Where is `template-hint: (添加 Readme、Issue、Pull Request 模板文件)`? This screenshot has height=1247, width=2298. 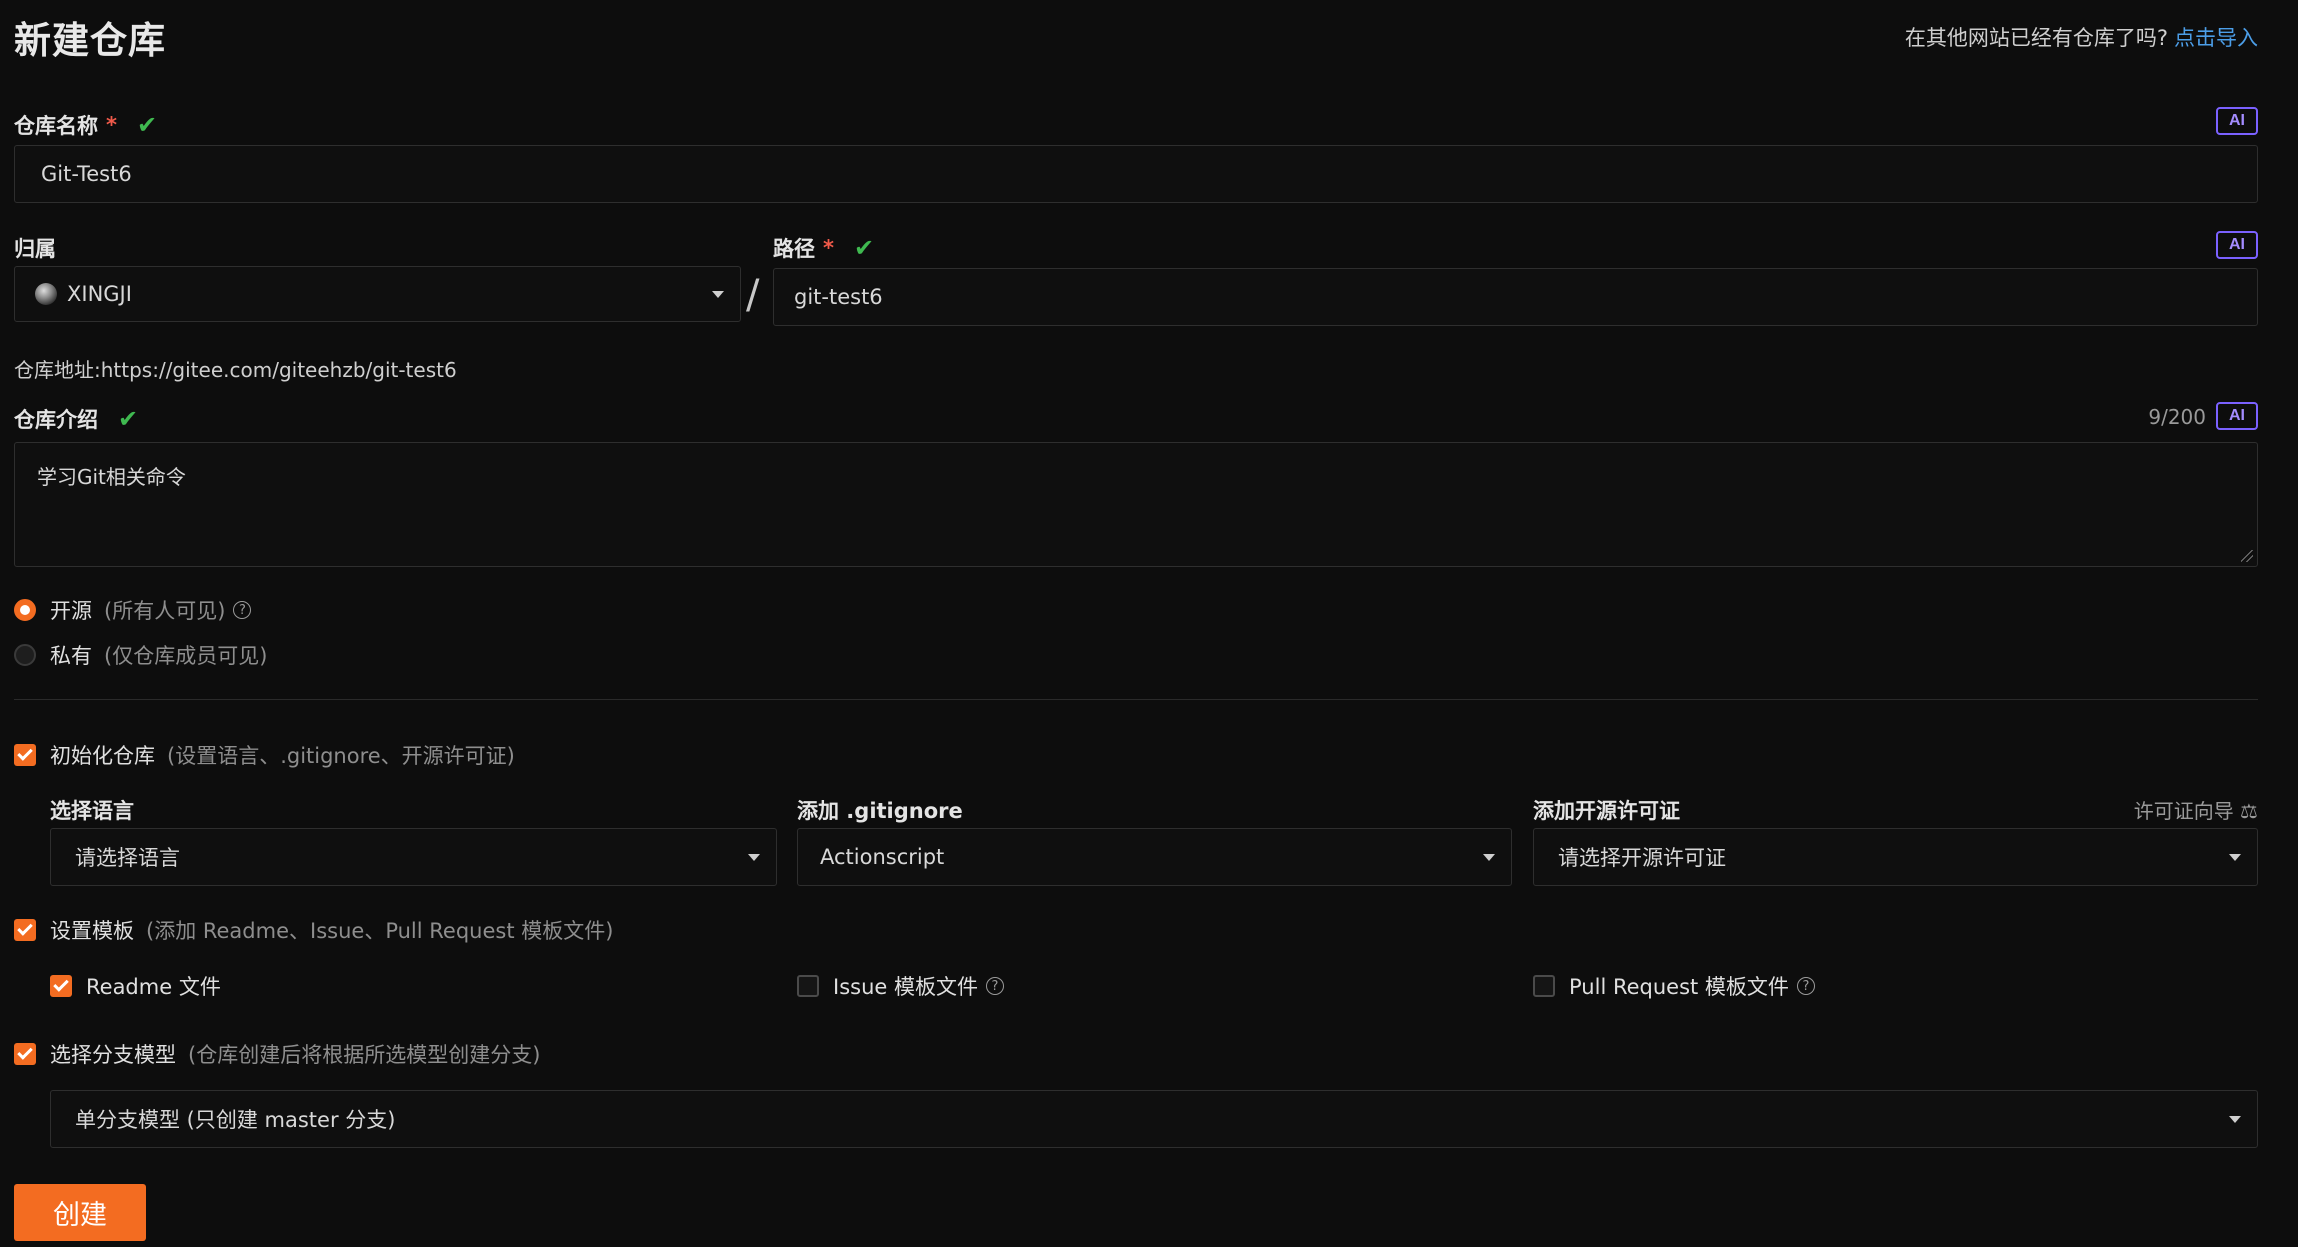 template-hint: (添加 Readme、Issue、Pull Request 模板文件) is located at coordinates (380, 931).